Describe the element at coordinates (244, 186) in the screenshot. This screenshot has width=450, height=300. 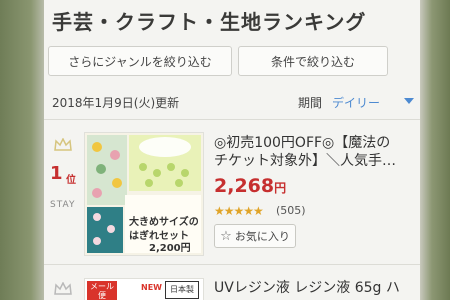
I see `price-value: 2,268` at that location.